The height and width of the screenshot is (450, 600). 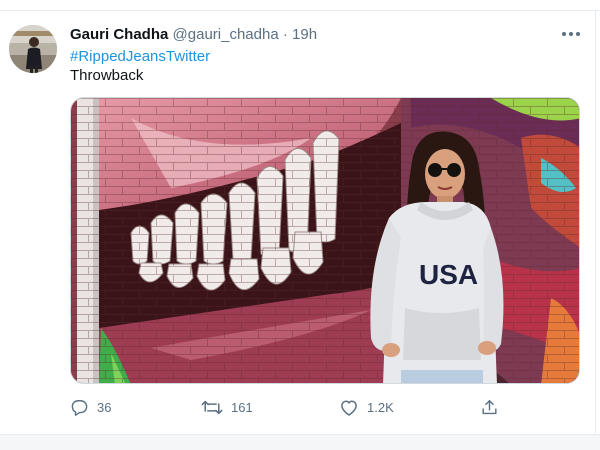 I want to click on hoodie-print: USA, so click(x=448, y=274).